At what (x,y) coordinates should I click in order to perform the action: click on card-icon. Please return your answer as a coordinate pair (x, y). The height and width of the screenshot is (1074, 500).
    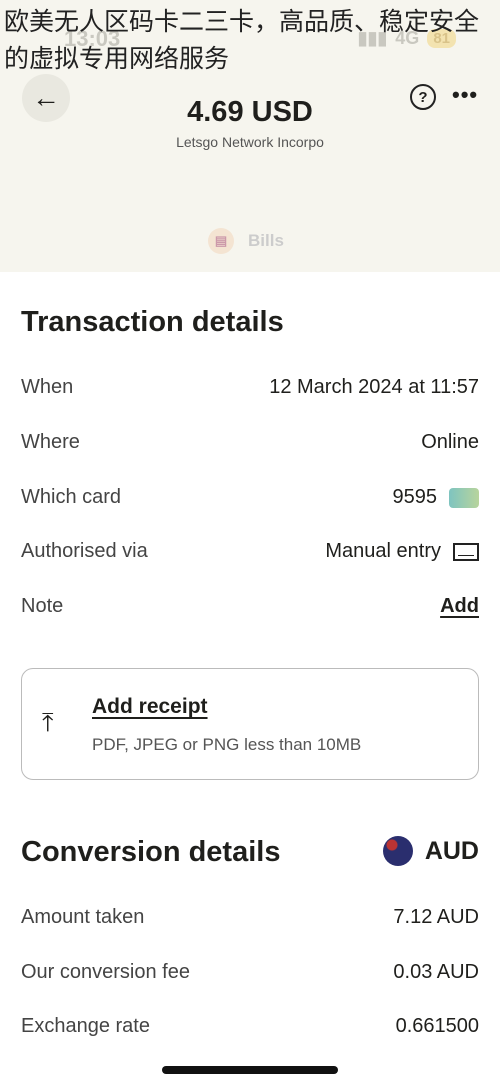
    Looking at the image, I should click on (464, 497).